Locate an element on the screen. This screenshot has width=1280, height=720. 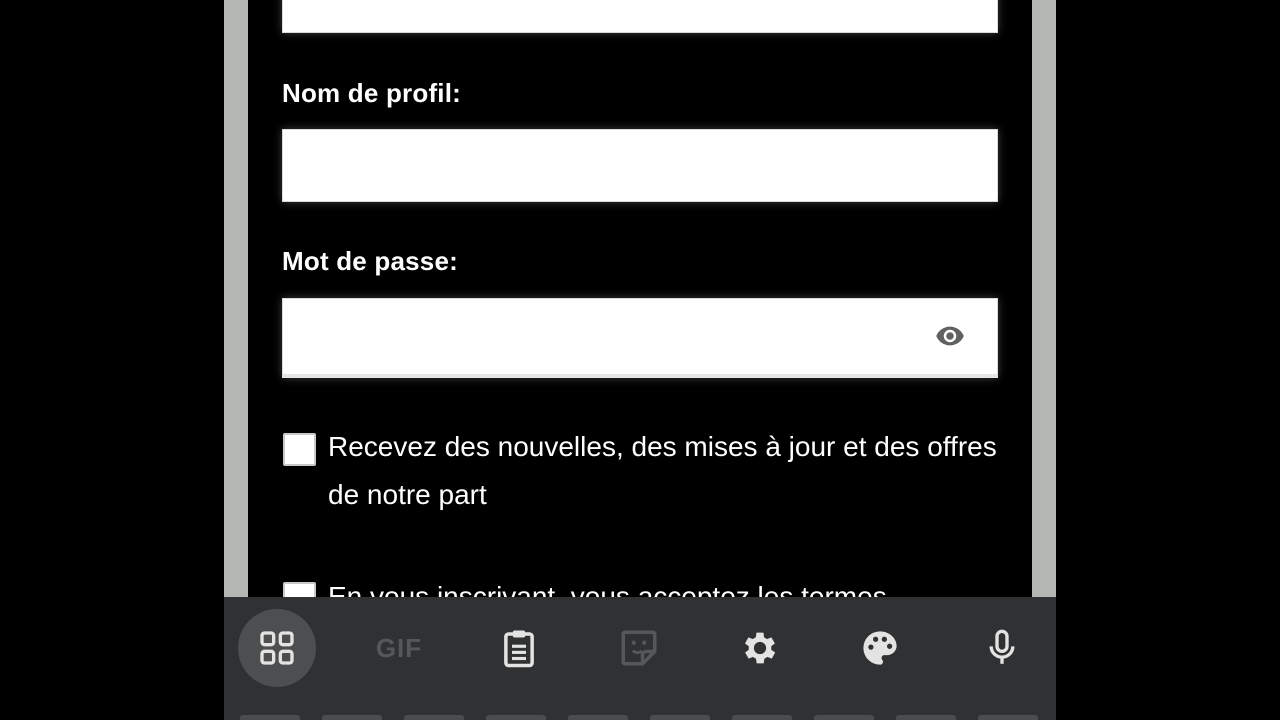
apps-grid-button is located at coordinates (277, 648).